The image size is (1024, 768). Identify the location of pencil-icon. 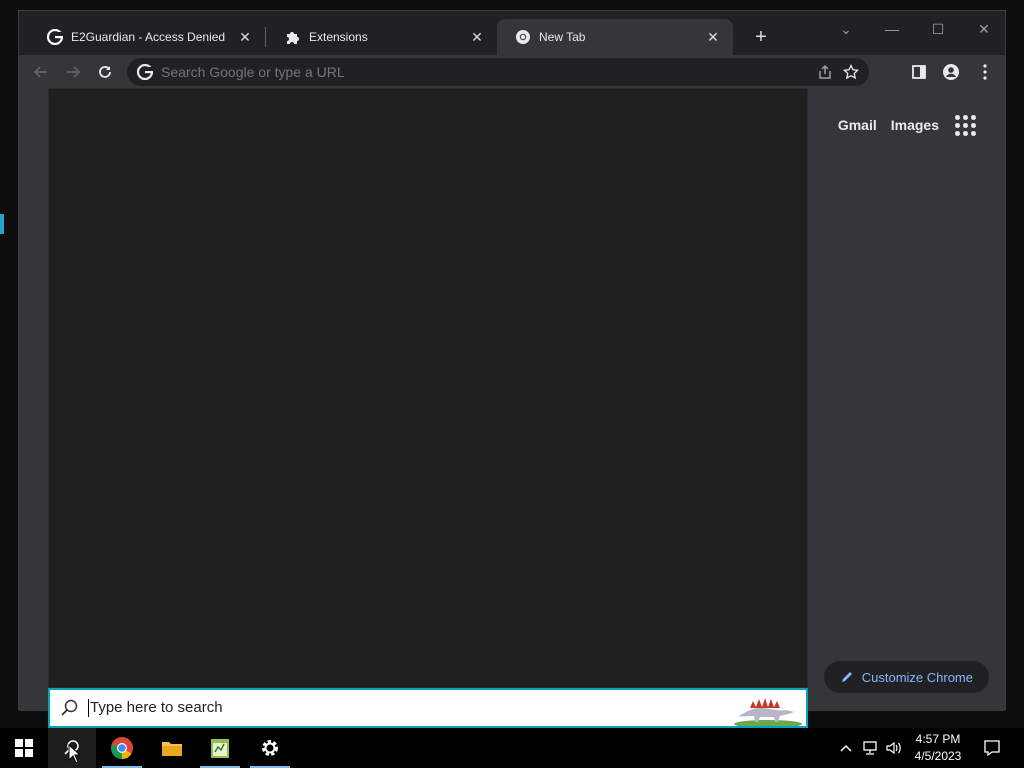
(846, 677).